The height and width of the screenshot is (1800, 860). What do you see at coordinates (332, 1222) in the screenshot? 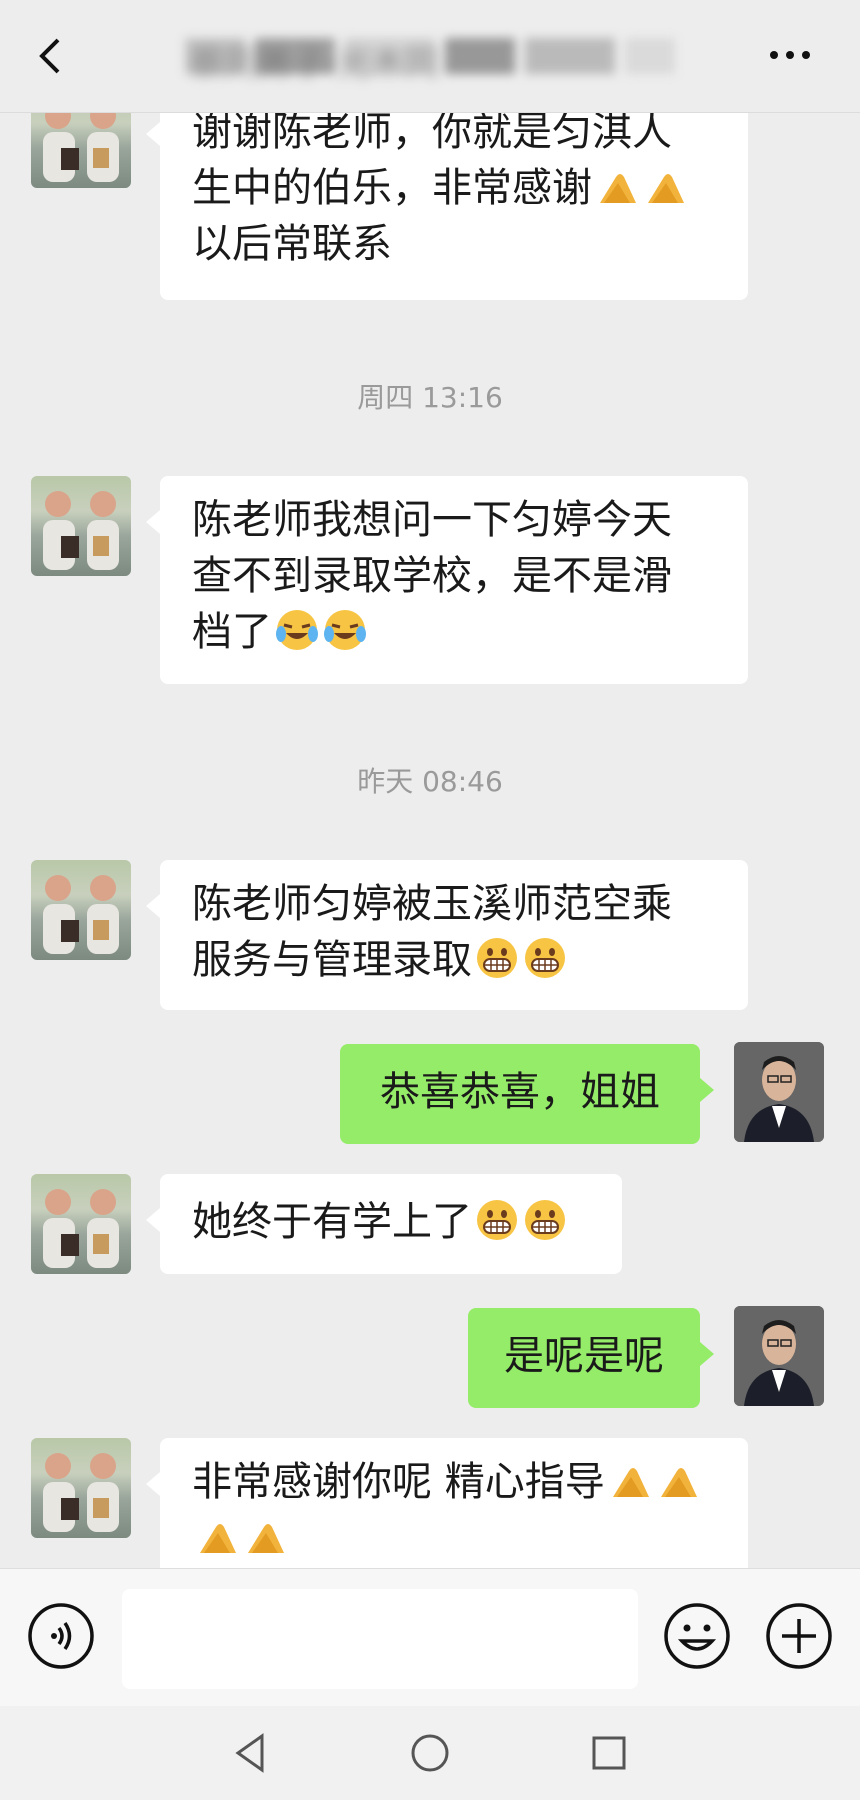
I see `message-text: 她终于有学上了` at bounding box center [332, 1222].